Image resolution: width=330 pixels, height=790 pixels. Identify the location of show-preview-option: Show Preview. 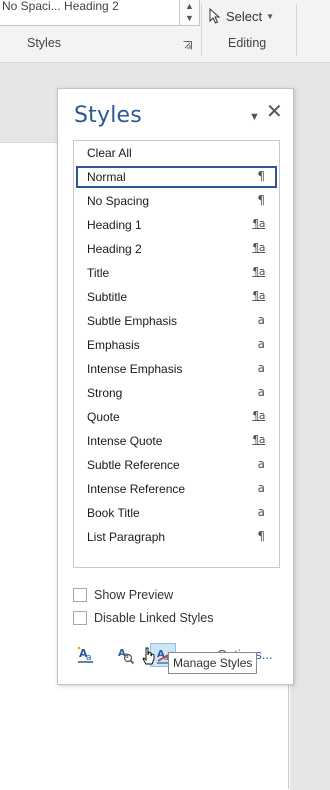
(123, 595).